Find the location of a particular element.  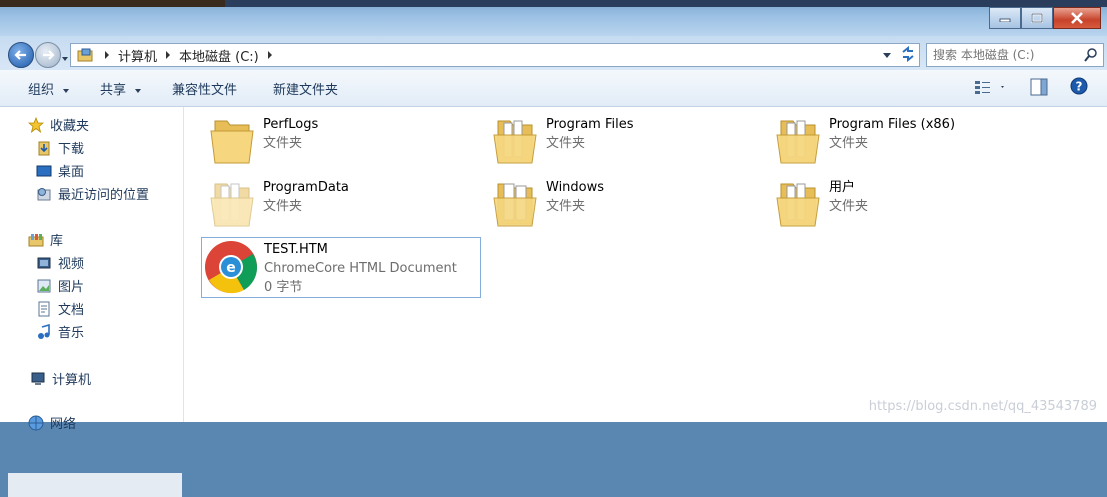

item-name: ProgramData is located at coordinates (306, 187).